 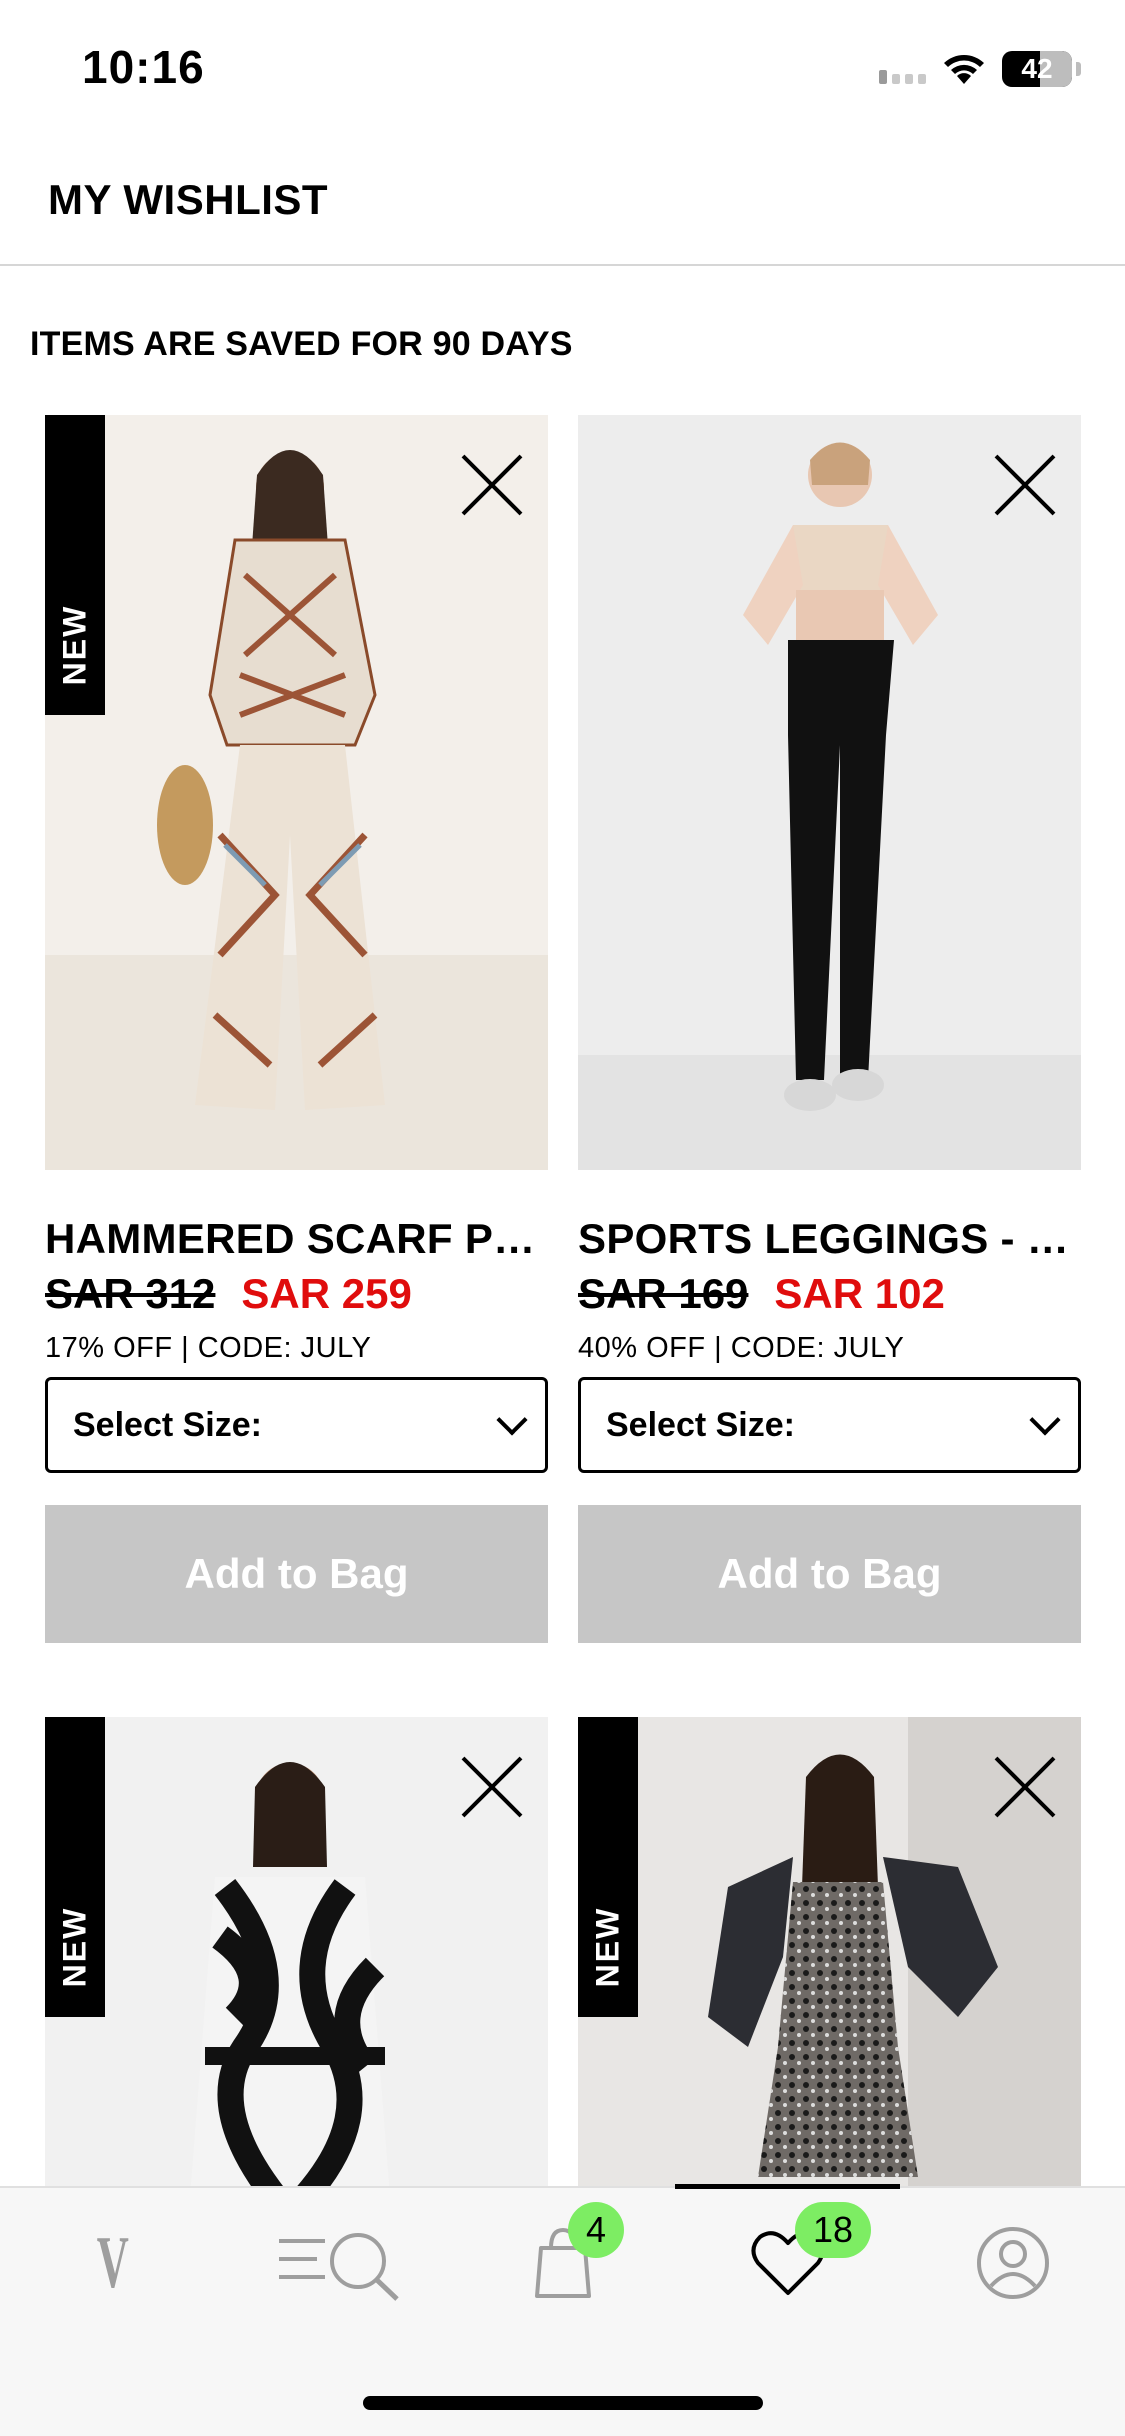 I want to click on brand-logo-icon: V, so click(x=112, y=2262).